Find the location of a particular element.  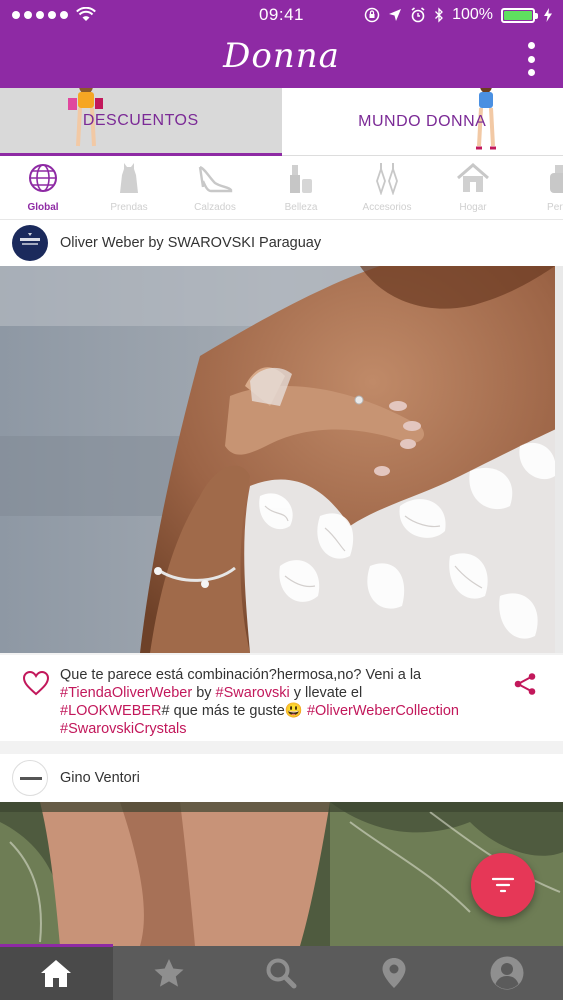

hashtag-lookweber: #LOOKWEBER is located at coordinates (111, 711).